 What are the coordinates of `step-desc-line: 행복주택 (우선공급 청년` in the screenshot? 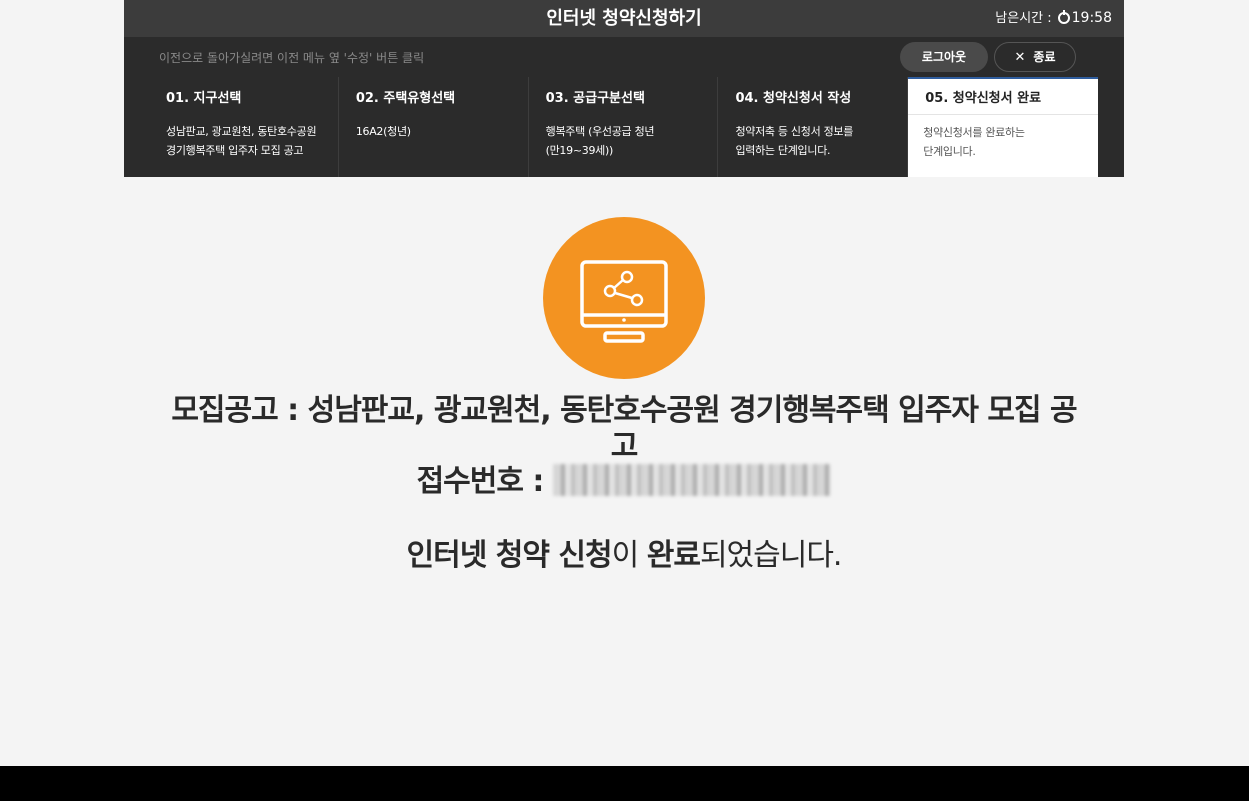 It's located at (600, 131).